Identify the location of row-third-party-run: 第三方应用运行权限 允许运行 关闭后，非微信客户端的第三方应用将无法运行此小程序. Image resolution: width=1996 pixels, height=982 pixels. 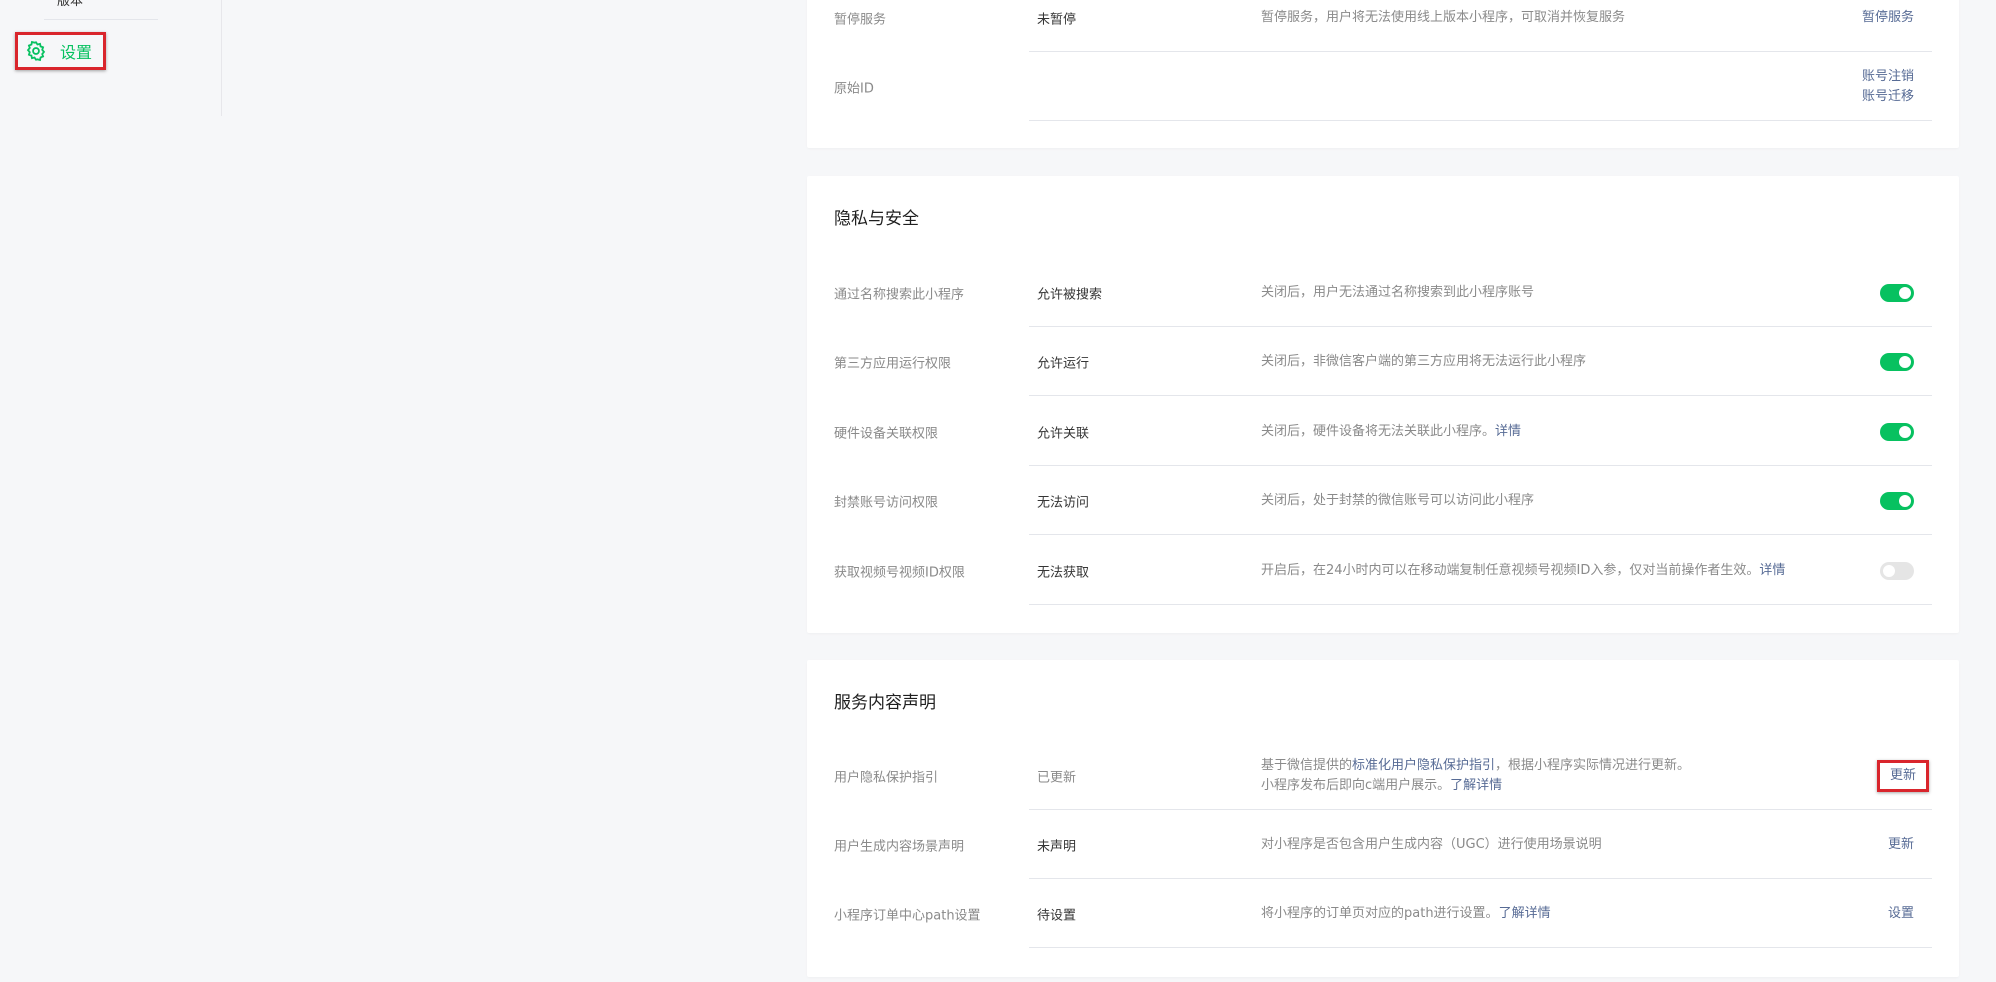
(1383, 361).